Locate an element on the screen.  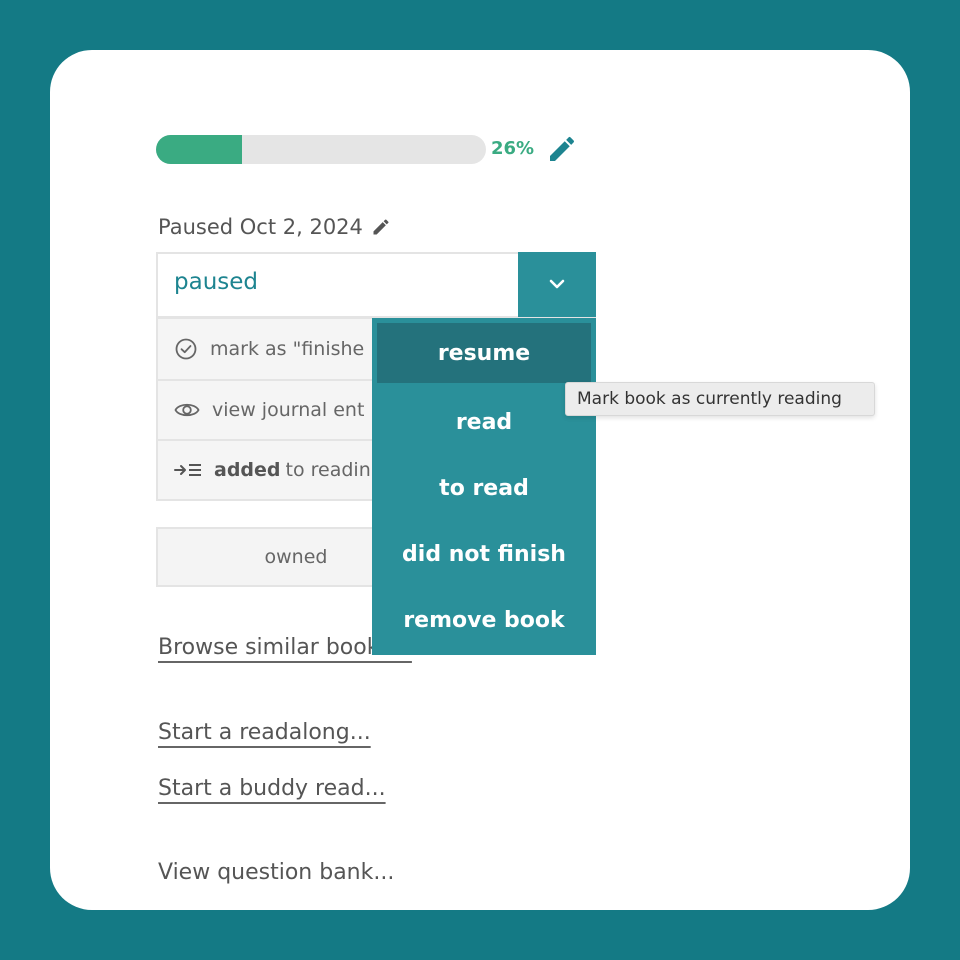
mark-finished-label: mark as "finishe is located at coordinates (287, 349).